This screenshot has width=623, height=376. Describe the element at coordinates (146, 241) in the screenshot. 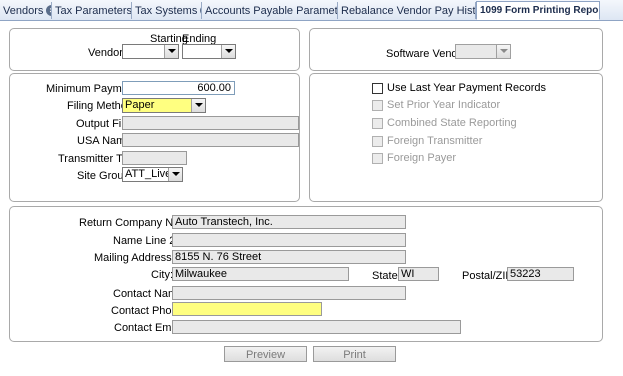

I see `name-line2-label: Name Line 2:` at that location.